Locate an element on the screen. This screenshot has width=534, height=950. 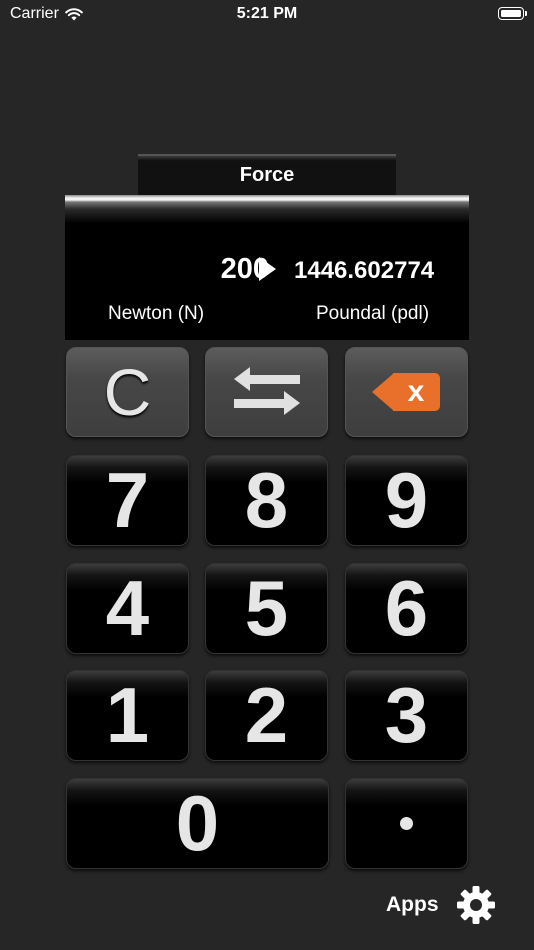
battery-icon is located at coordinates (512, 13).